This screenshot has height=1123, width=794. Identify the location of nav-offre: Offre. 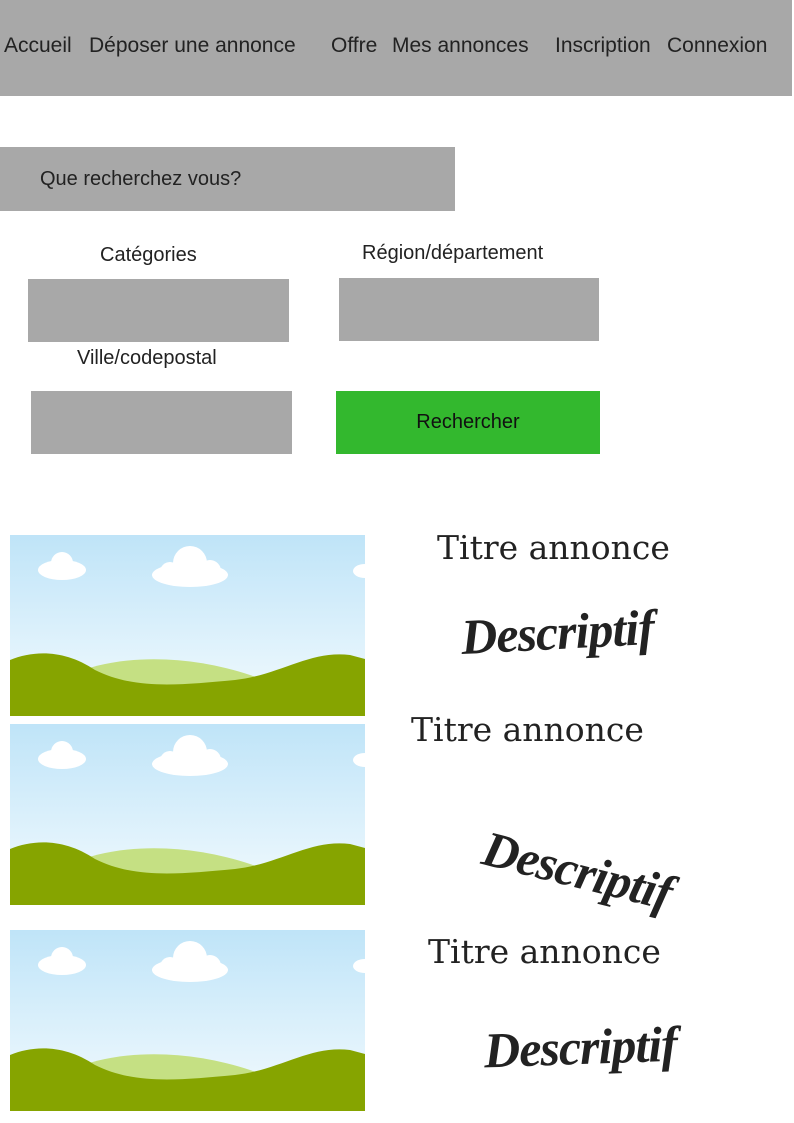
(354, 46).